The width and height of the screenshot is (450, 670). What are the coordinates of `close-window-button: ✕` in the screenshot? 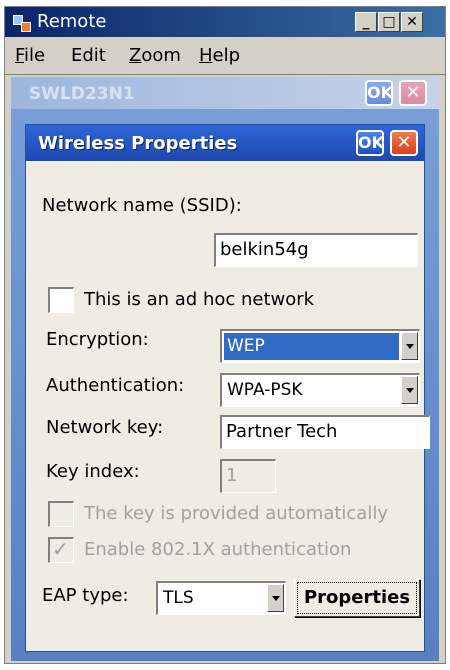 It's located at (412, 22).